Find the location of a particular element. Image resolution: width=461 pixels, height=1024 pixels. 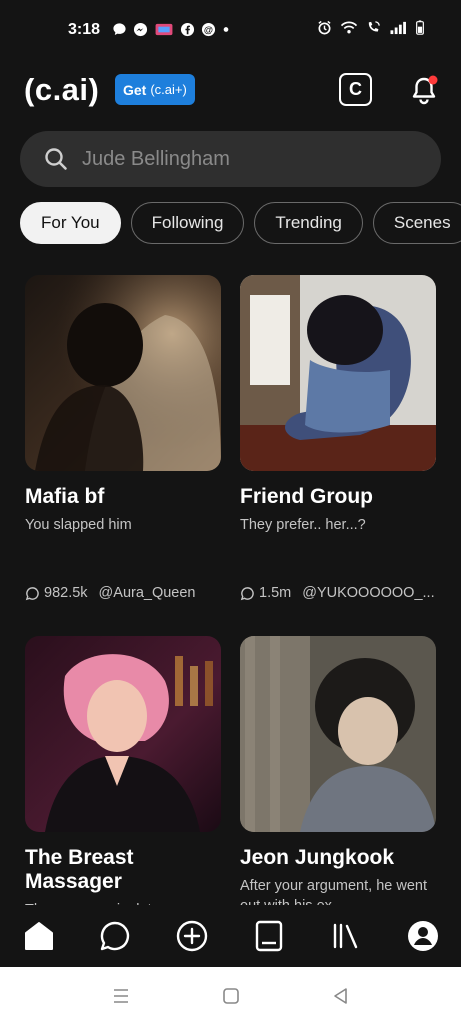

tab-label: Following is located at coordinates (187, 222).